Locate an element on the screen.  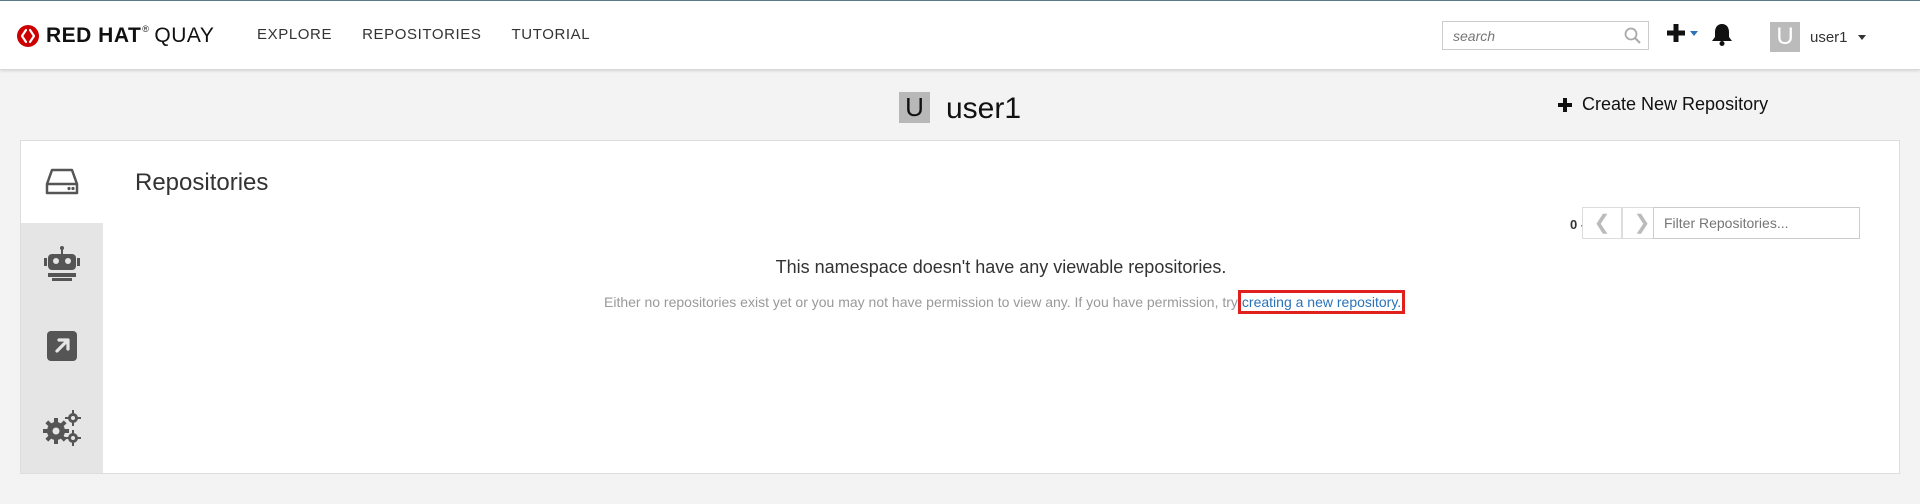
hard-drive-icon is located at coordinates (62, 181).